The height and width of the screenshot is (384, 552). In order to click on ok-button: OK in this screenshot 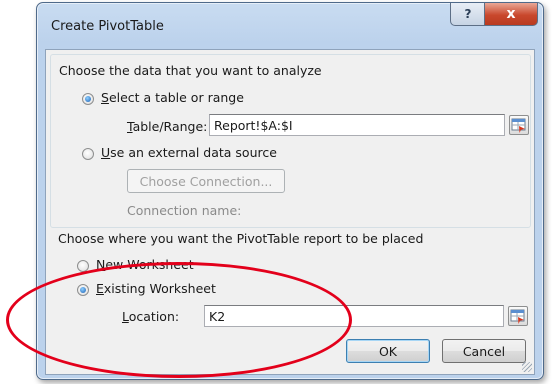, I will do `click(388, 351)`.